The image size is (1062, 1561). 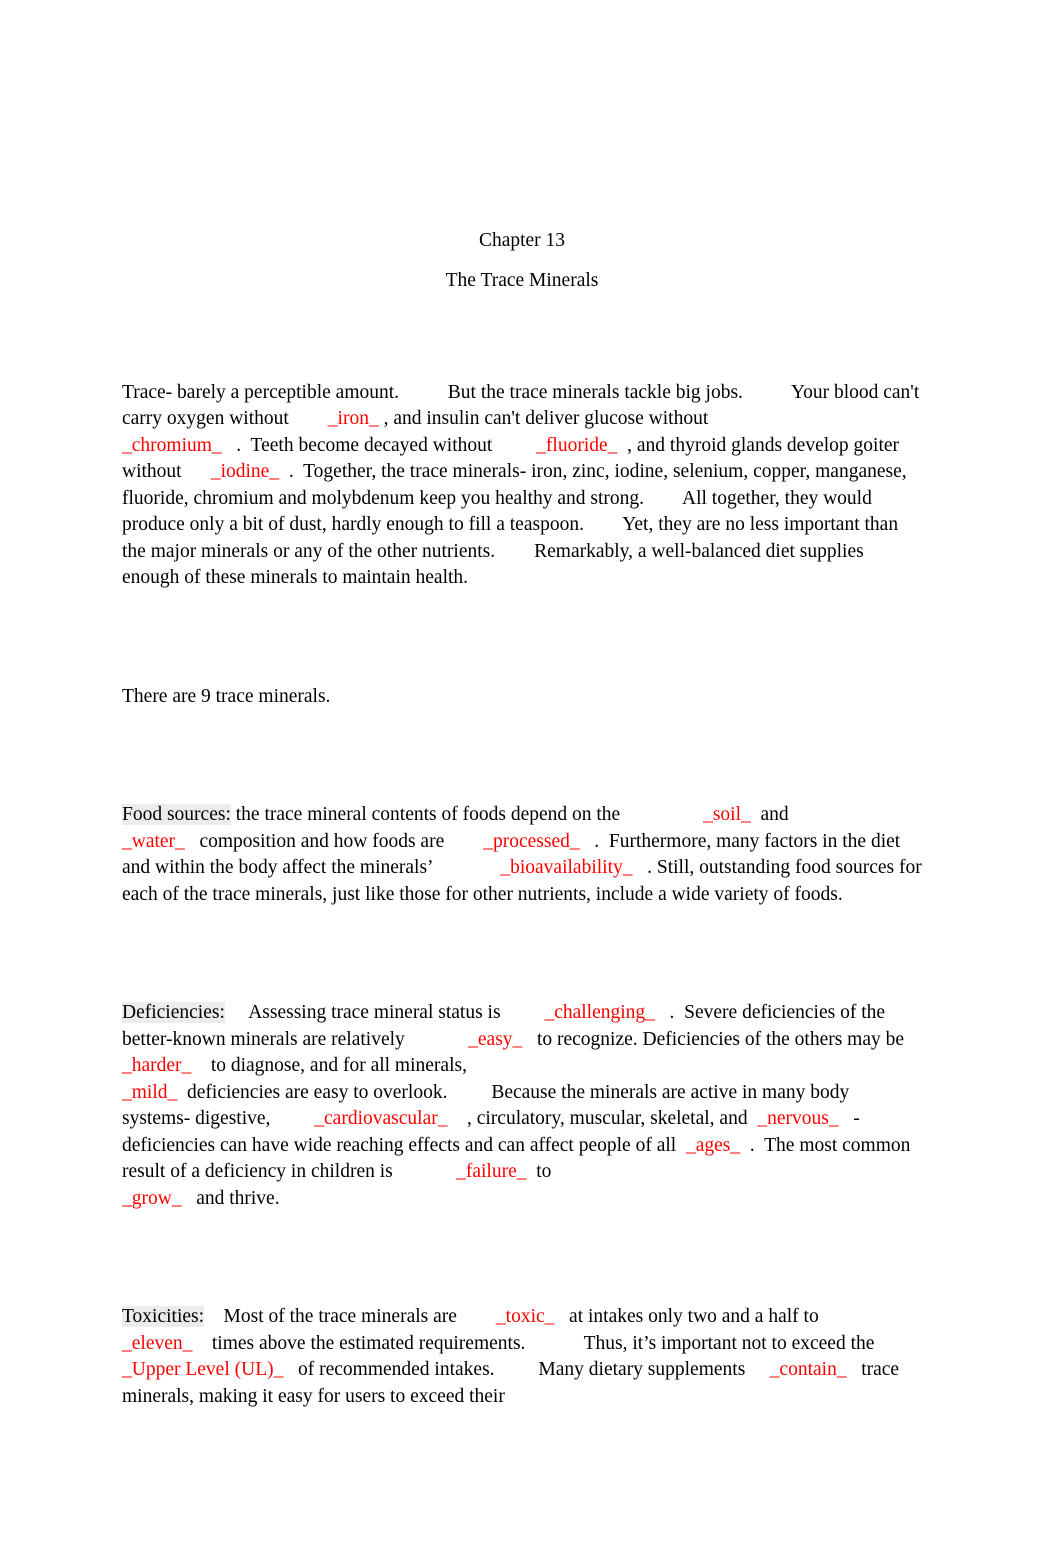 I want to click on blank-upper-level: _Upper Level (UL)_, so click(x=203, y=1369).